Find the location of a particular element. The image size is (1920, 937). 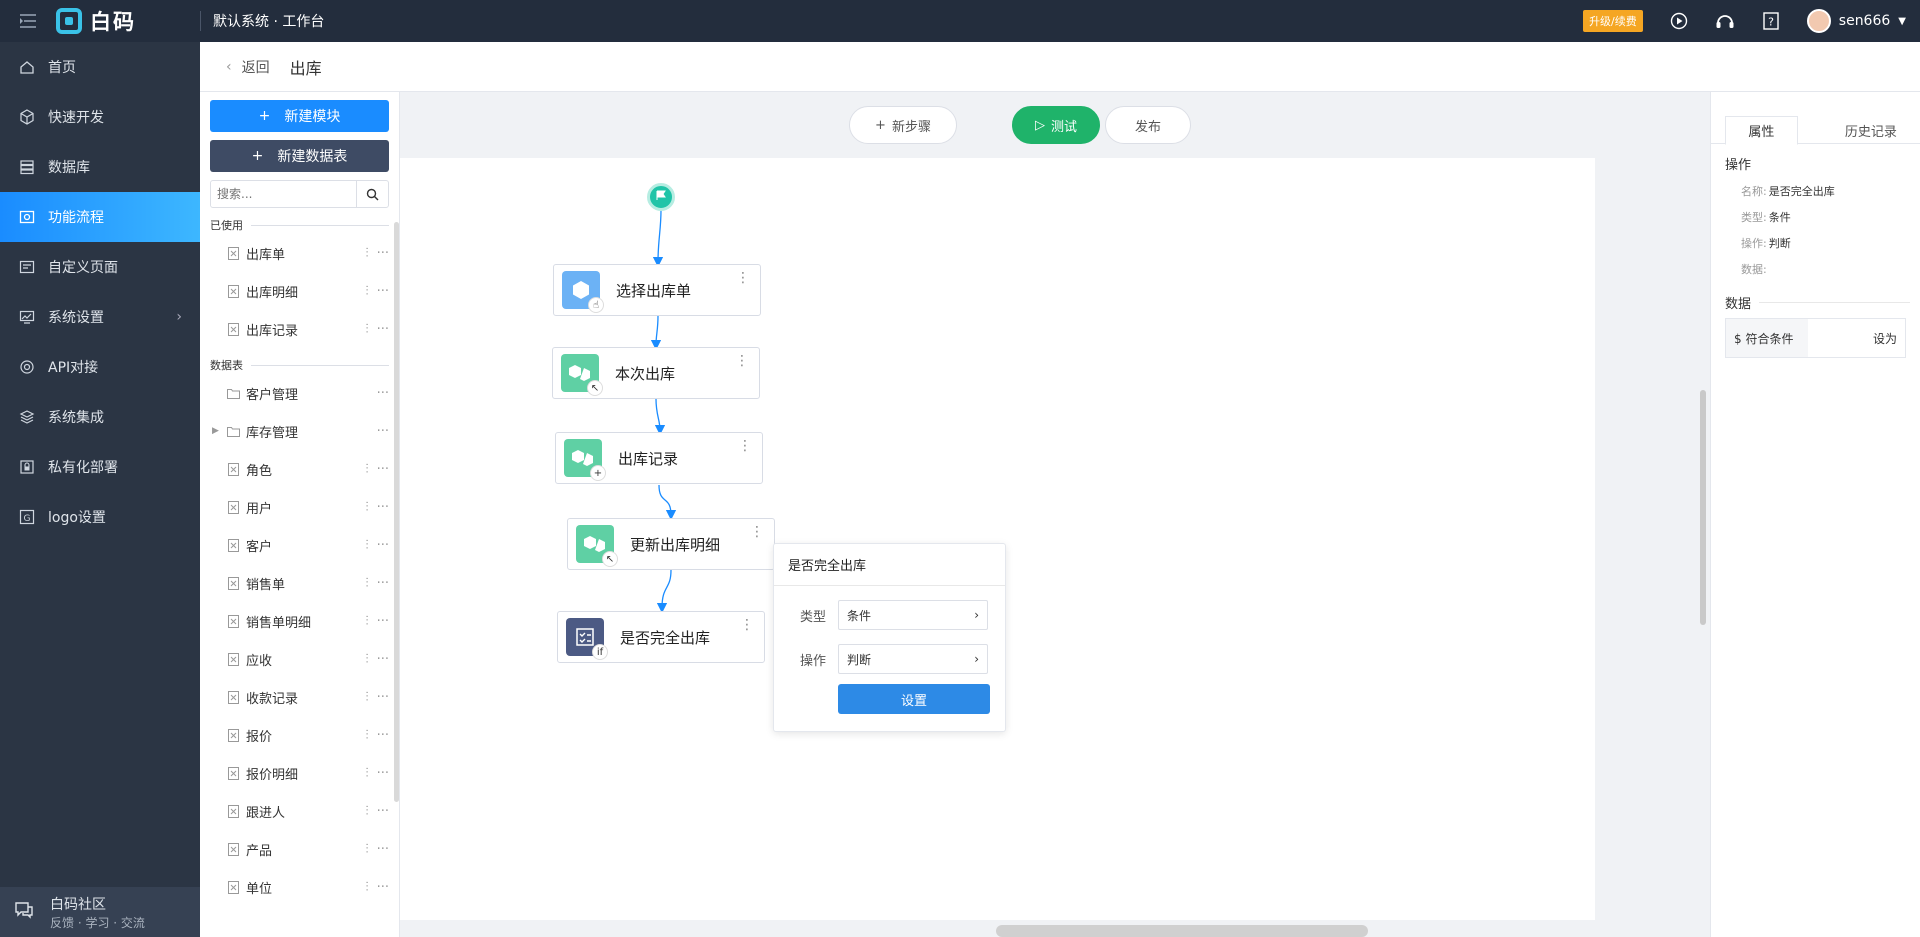

flow-node: ↖ 本次出库 ⋮ is located at coordinates (656, 373).